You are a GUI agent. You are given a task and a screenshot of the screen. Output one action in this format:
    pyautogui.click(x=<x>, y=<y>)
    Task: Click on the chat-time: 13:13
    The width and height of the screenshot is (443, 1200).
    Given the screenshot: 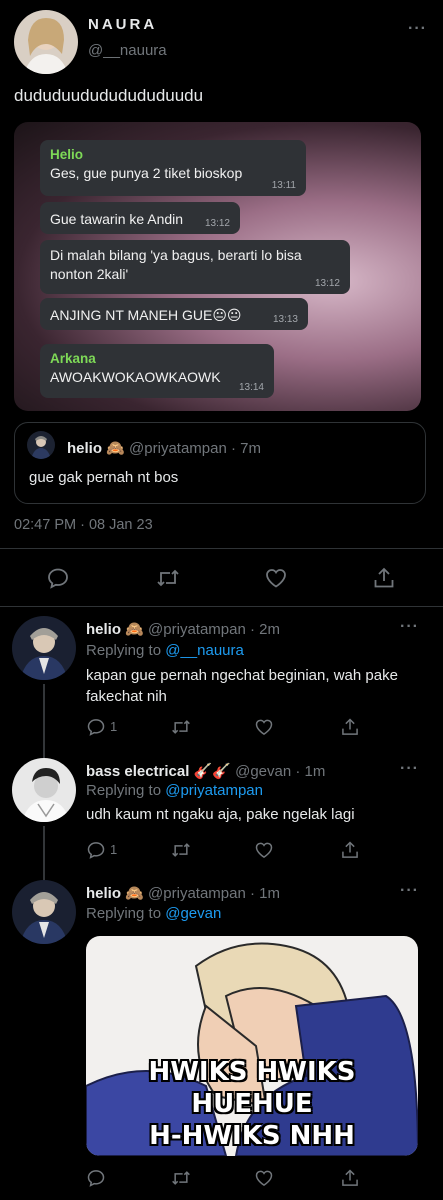 What is the action you would take?
    pyautogui.click(x=285, y=319)
    